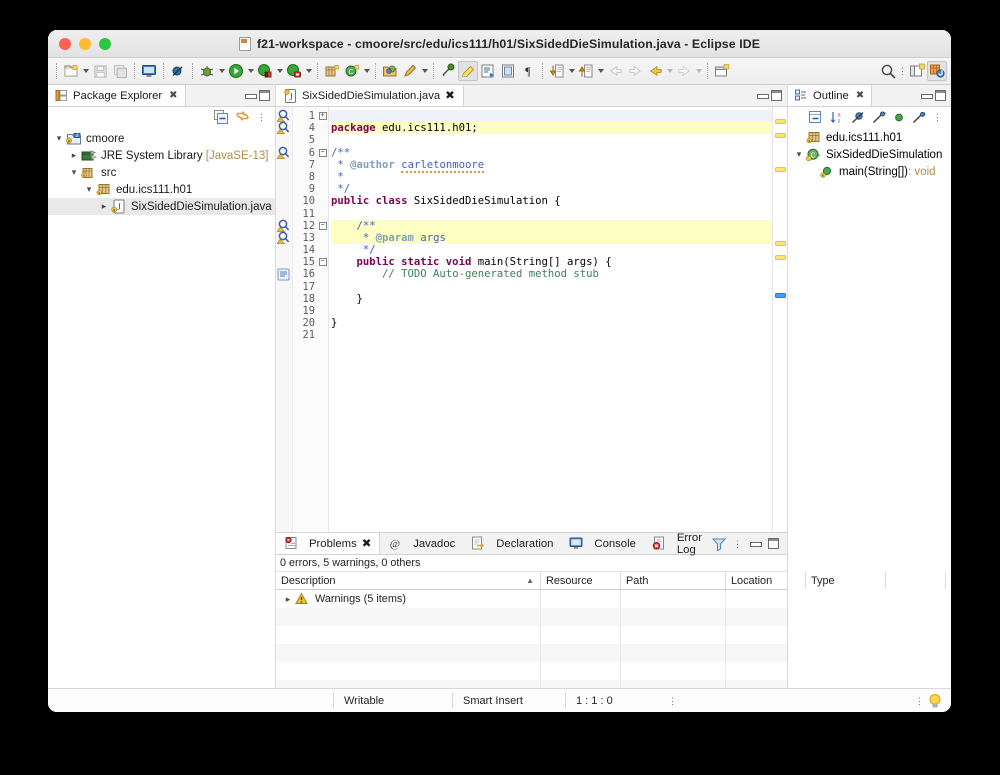 The image size is (1000, 775). I want to click on code-line: public static void main(String[] args) {, so click(551, 262).